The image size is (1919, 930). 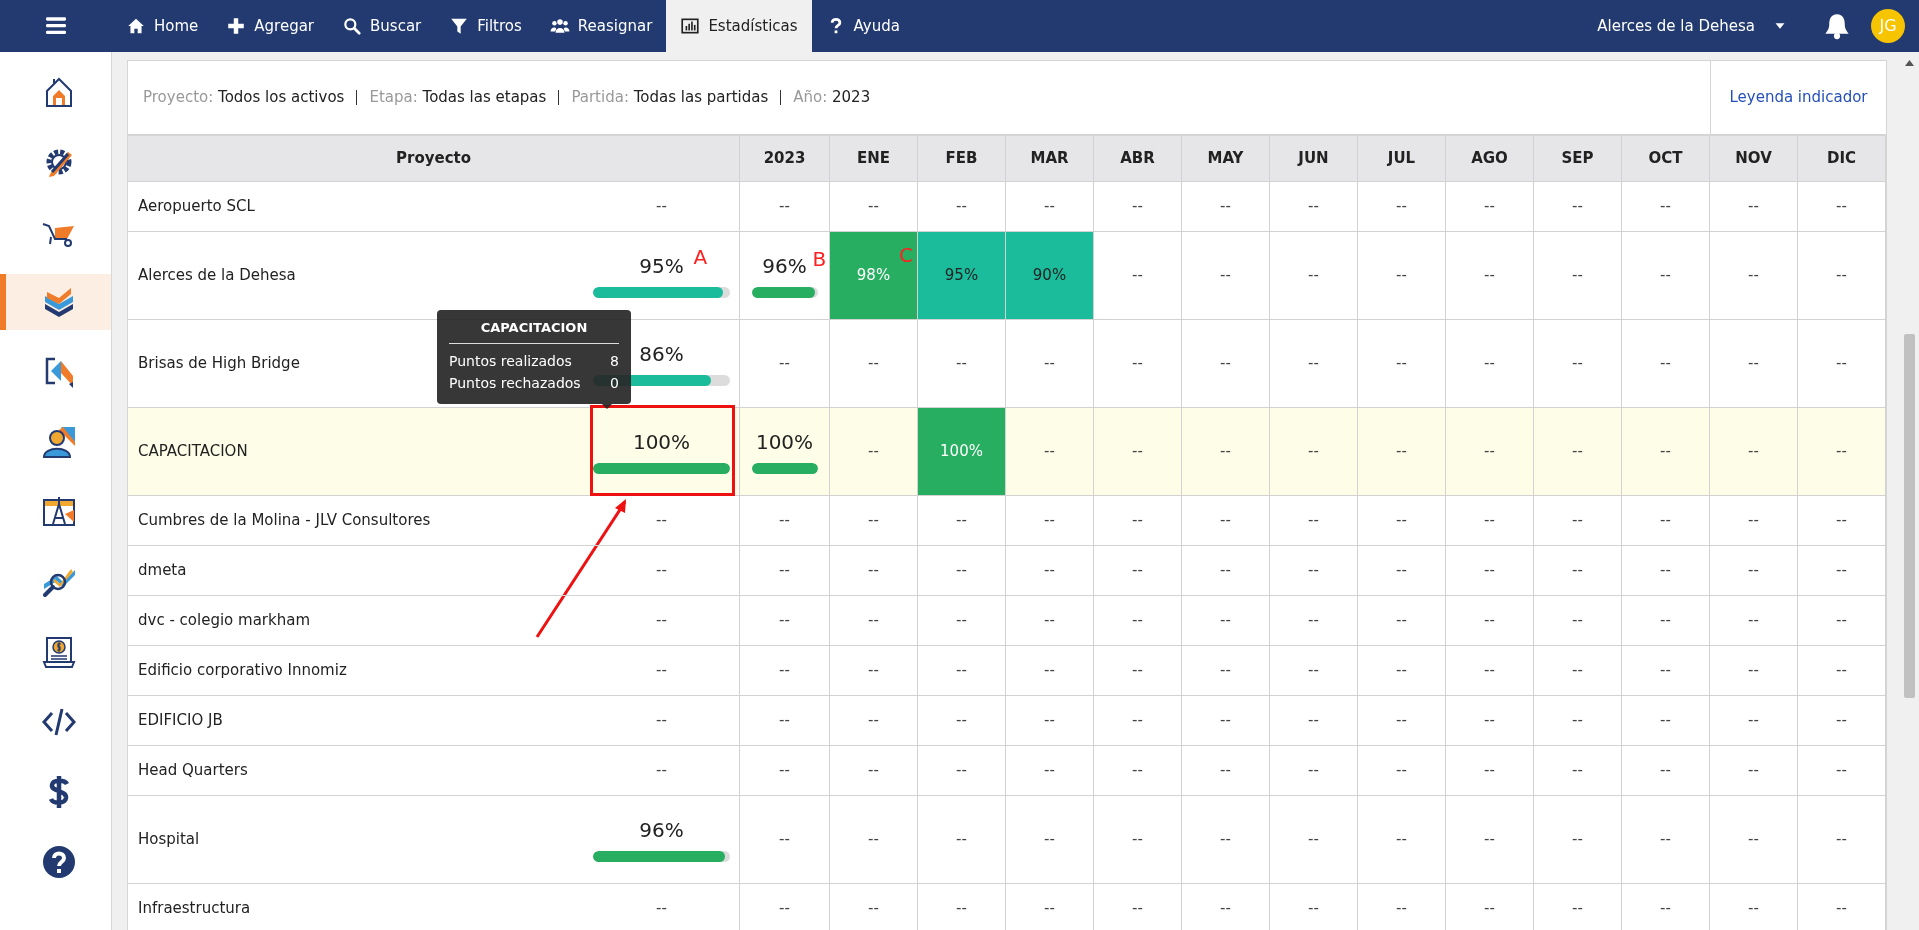 What do you see at coordinates (1490, 159) in the screenshot?
I see `column-header: AGO` at bounding box center [1490, 159].